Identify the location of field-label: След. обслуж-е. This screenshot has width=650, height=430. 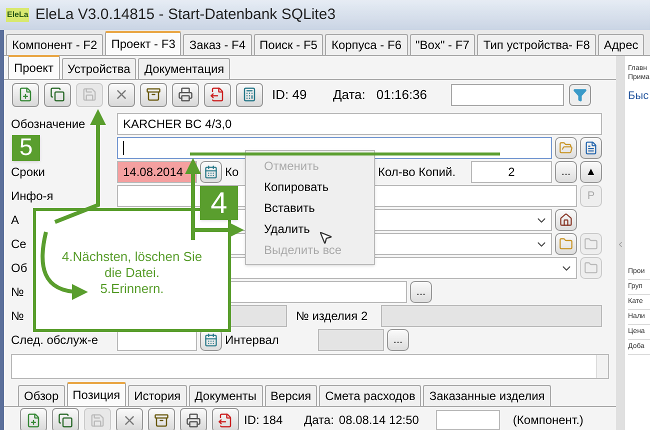
(54, 340).